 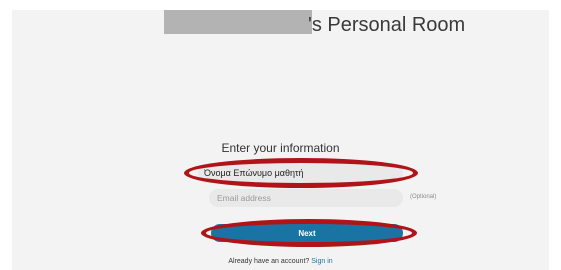 What do you see at coordinates (387, 25) in the screenshot?
I see `room-title: 's Personal Room` at bounding box center [387, 25].